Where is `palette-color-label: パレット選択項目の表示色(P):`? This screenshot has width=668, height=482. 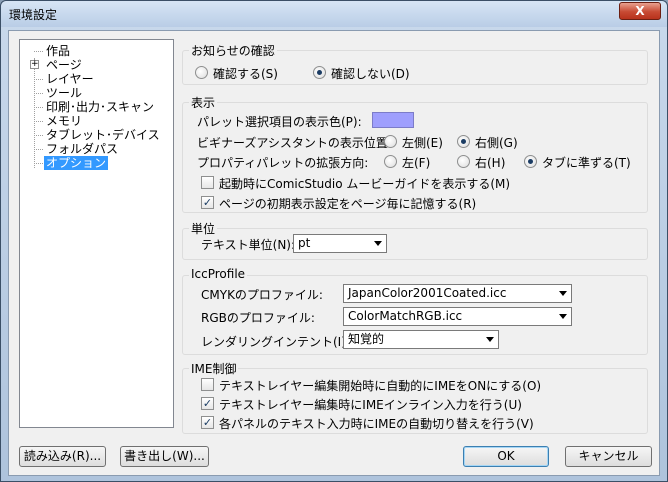 palette-color-label: パレット選択項目の表示色(P): is located at coordinates (279, 122).